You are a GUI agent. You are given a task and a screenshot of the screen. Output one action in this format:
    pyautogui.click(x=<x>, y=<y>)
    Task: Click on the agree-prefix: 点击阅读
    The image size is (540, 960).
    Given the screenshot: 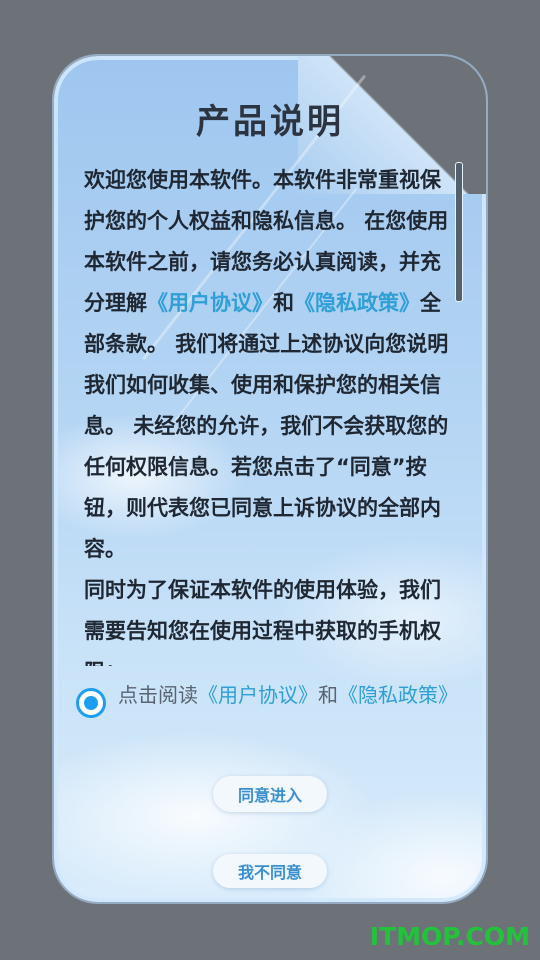 What is the action you would take?
    pyautogui.click(x=158, y=695)
    